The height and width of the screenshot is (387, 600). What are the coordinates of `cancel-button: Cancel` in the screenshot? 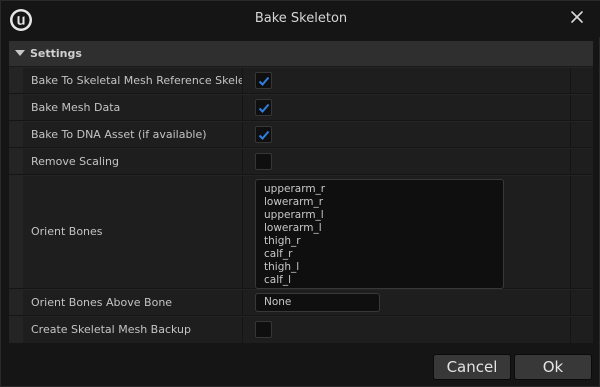 It's located at (472, 367).